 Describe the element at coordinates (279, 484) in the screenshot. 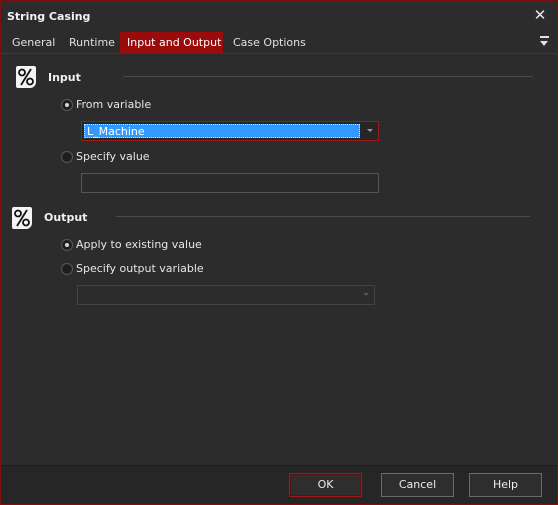

I see `dialog-footer: OK Cancel Help` at that location.